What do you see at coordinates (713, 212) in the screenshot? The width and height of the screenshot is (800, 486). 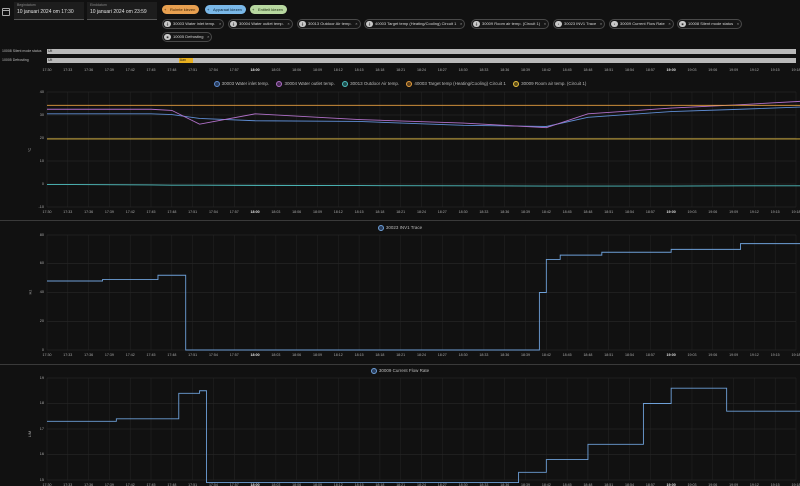 I see `x-tick-label: 19:06` at bounding box center [713, 212].